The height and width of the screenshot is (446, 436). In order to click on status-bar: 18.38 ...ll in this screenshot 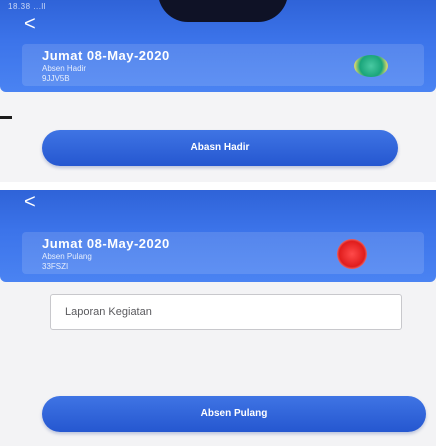, I will do `click(27, 6)`.